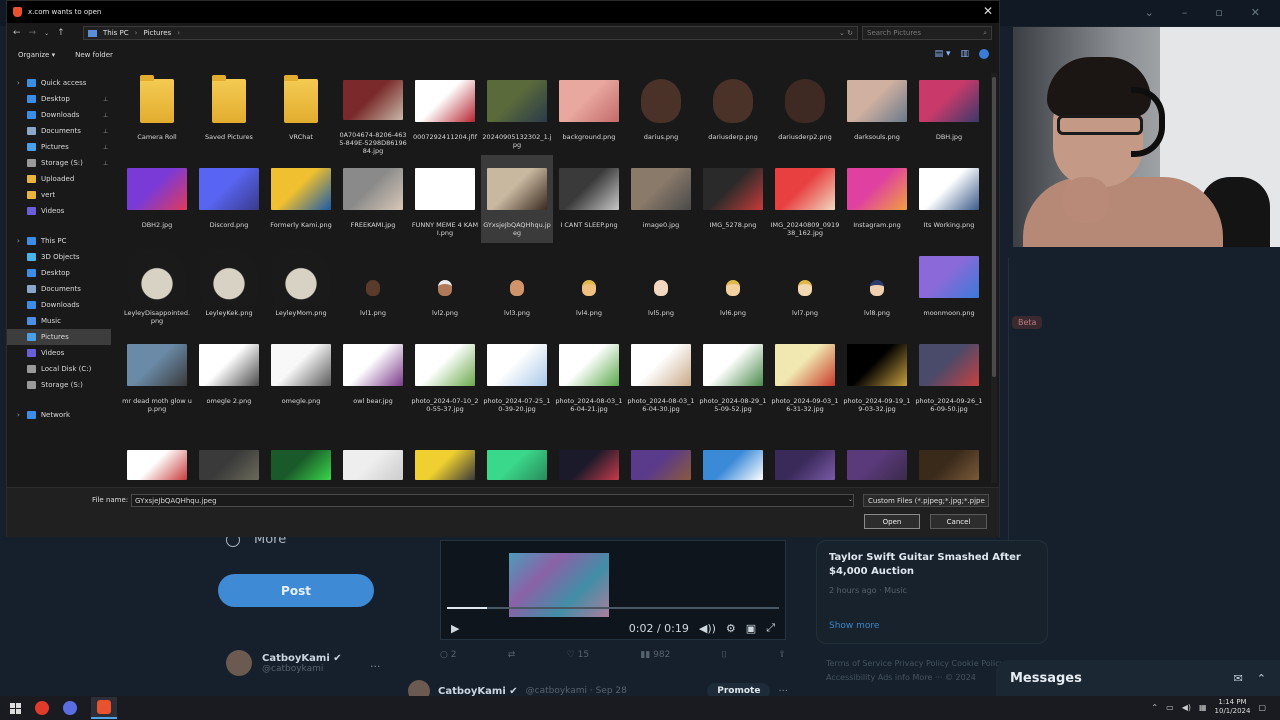  I want to click on file-item: darksouls.png, so click(877, 111).